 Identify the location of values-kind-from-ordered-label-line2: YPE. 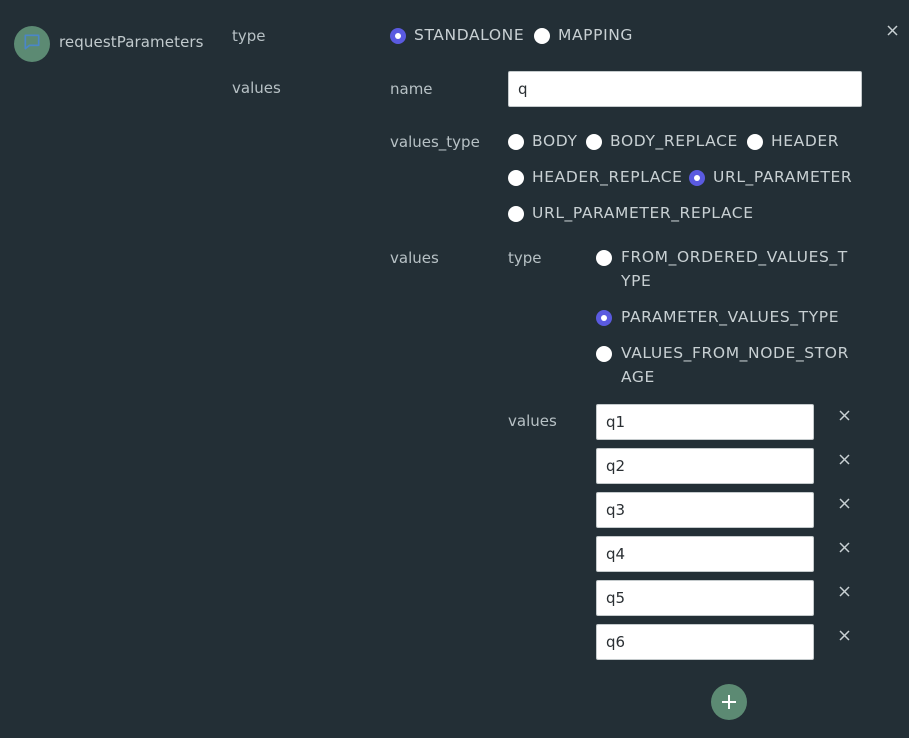
(636, 281).